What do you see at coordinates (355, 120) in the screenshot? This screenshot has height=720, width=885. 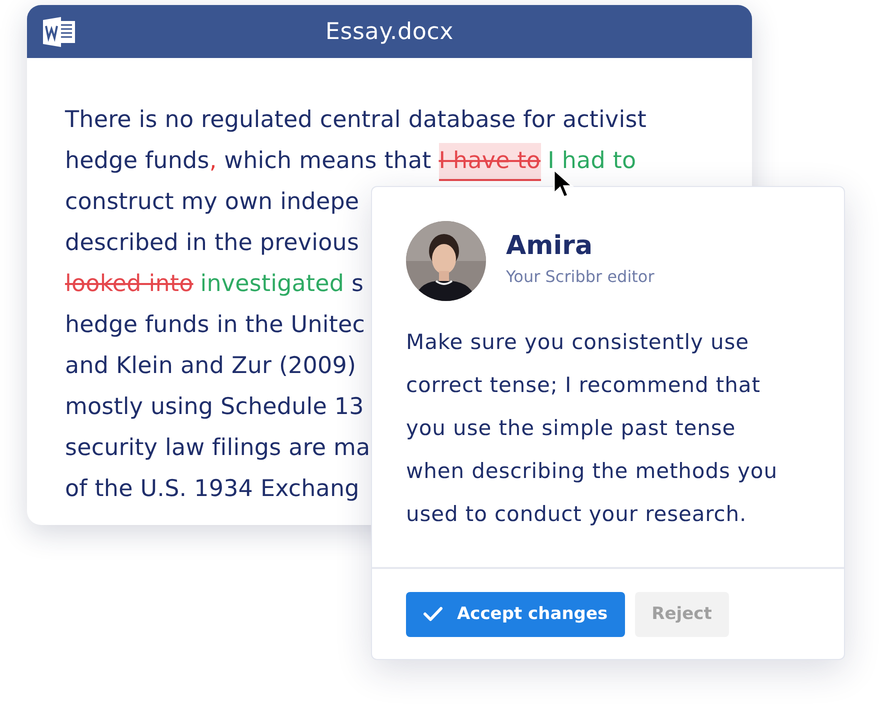 I see `text: There is no regulated central database for activist` at bounding box center [355, 120].